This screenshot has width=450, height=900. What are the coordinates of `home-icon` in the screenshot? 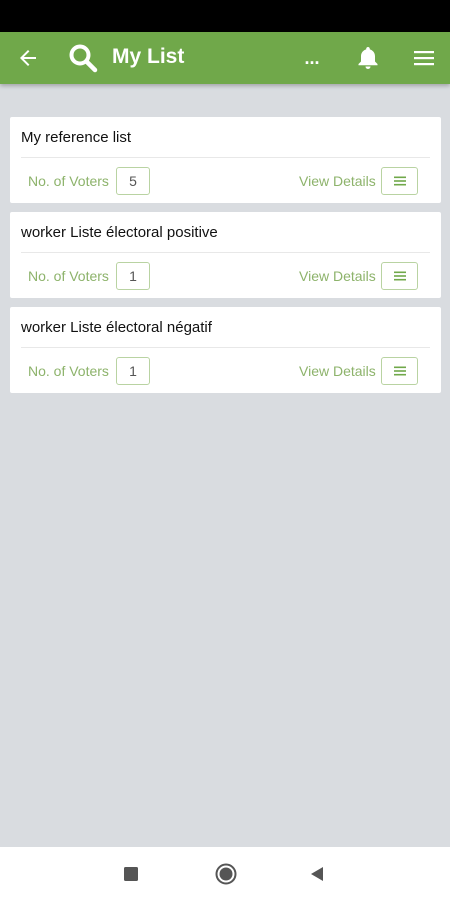 It's located at (226, 874).